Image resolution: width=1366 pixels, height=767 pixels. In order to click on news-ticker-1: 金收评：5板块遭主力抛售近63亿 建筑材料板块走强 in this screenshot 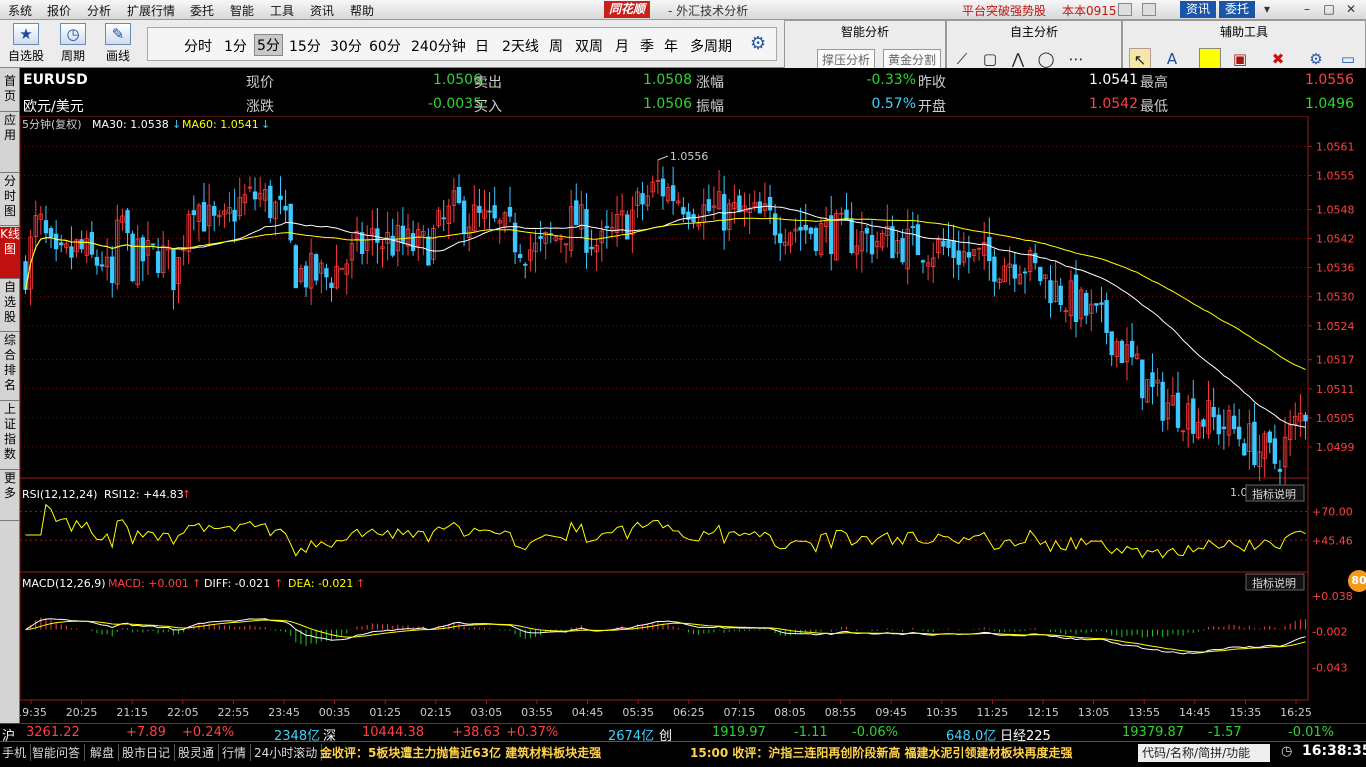, I will do `click(460, 752)`.